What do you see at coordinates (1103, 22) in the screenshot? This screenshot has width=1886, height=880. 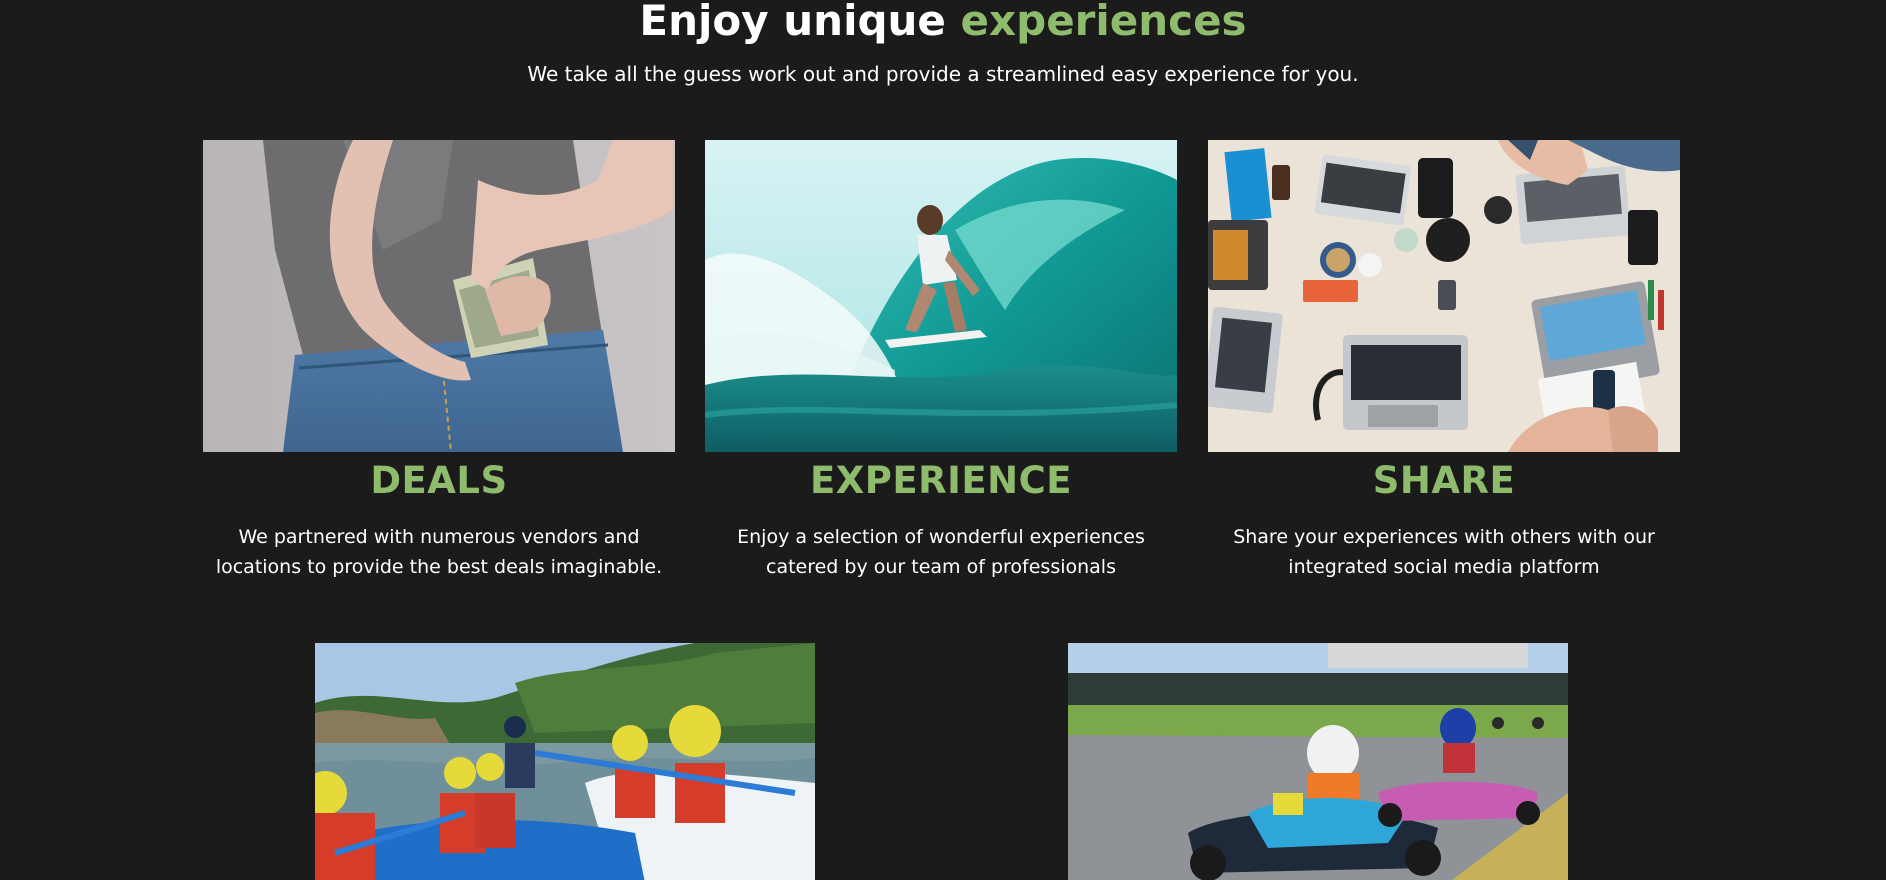 I see `heading-accent: experiences` at bounding box center [1103, 22].